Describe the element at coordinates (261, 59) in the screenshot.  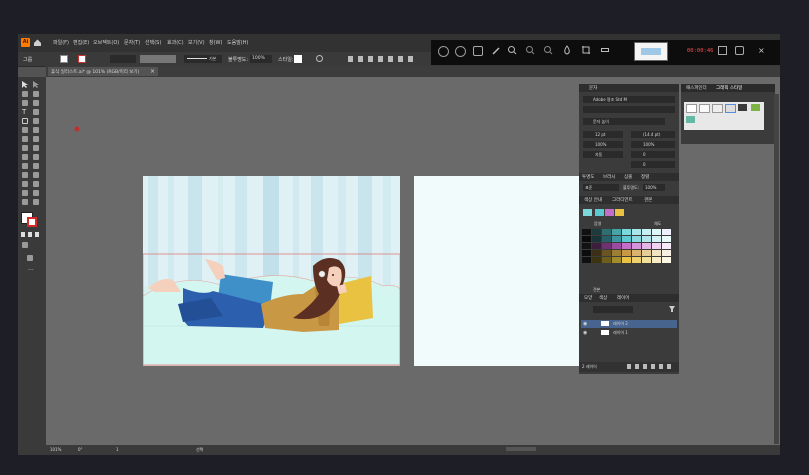
I see `opacity-field: 100%` at that location.